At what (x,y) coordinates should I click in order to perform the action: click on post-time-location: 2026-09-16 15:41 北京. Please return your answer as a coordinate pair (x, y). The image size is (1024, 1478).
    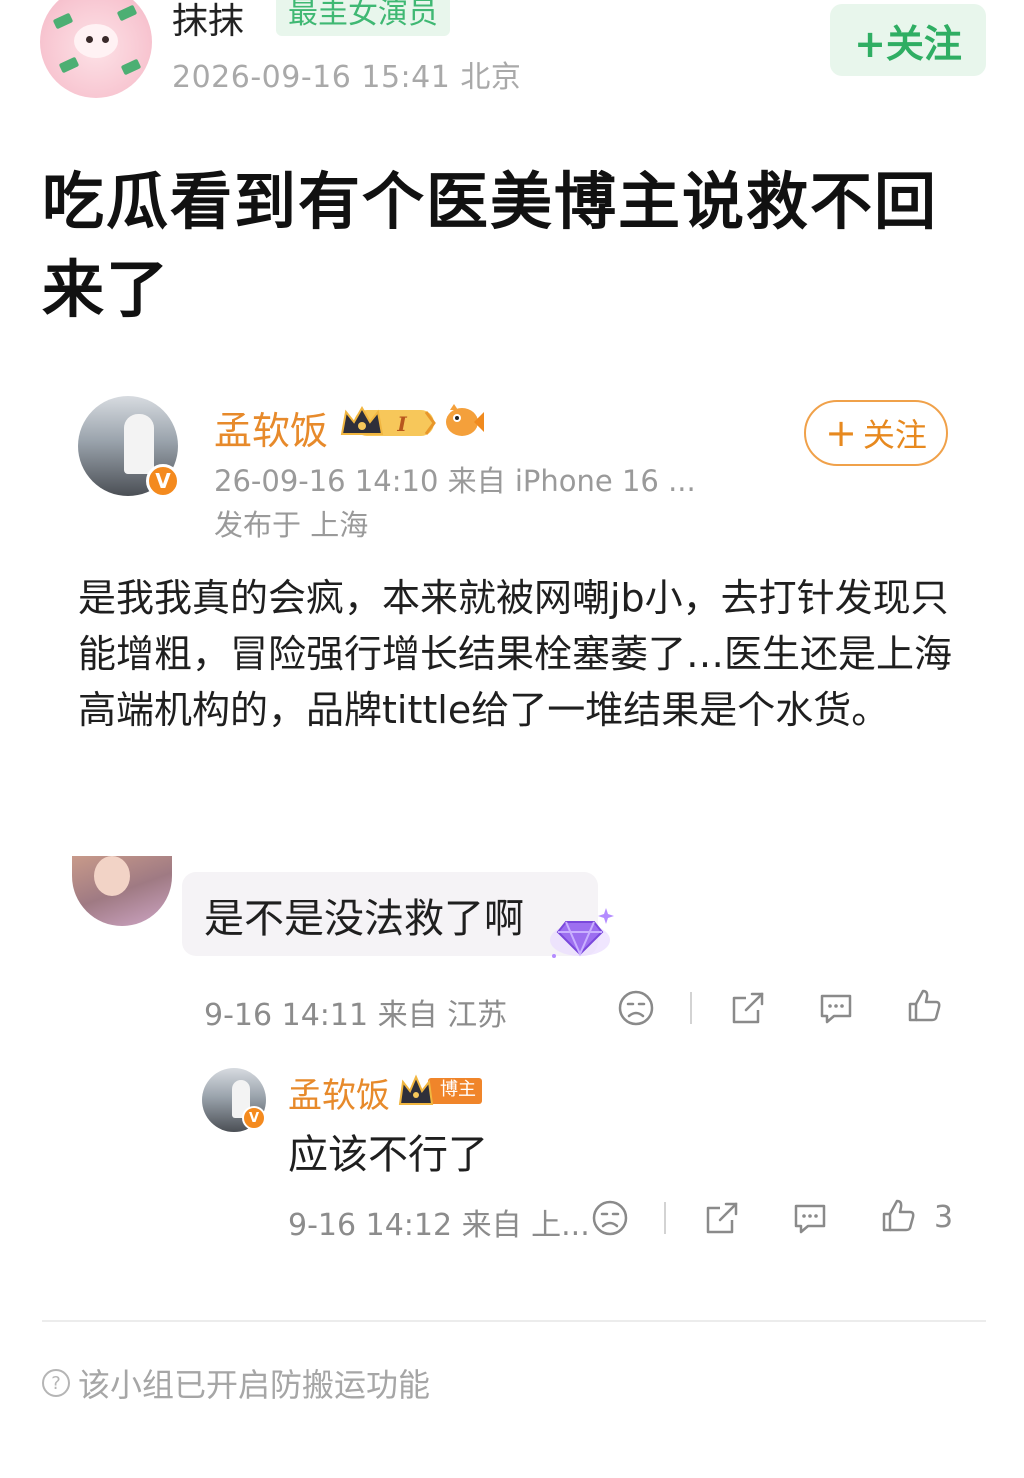
    Looking at the image, I should click on (347, 77).